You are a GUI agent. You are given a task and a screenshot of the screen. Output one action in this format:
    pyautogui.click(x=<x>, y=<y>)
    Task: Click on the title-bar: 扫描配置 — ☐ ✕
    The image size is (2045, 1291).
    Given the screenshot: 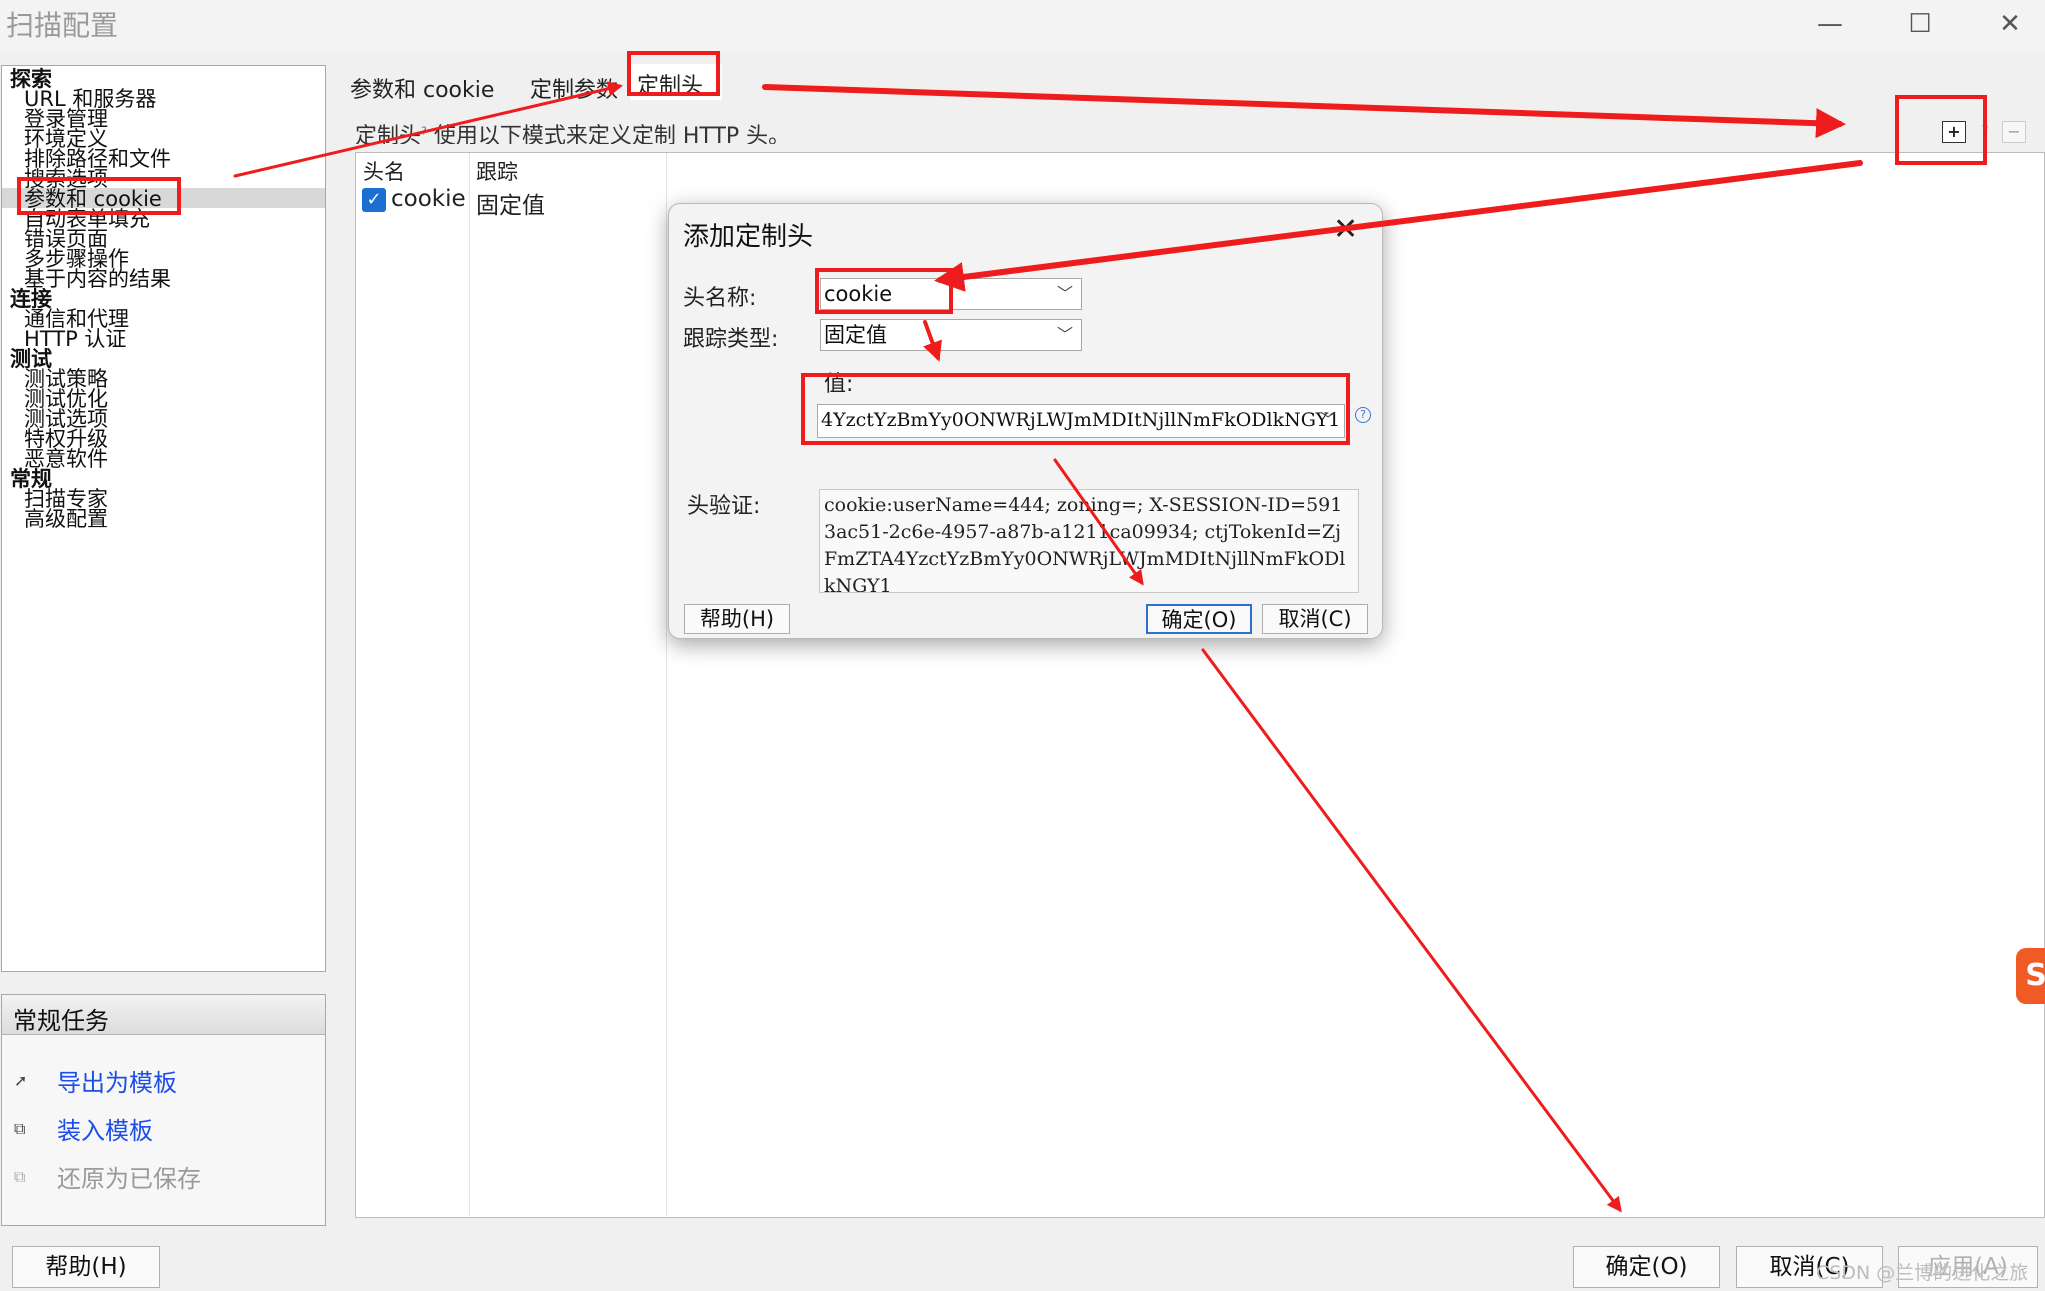 What is the action you would take?
    pyautogui.click(x=1022, y=26)
    